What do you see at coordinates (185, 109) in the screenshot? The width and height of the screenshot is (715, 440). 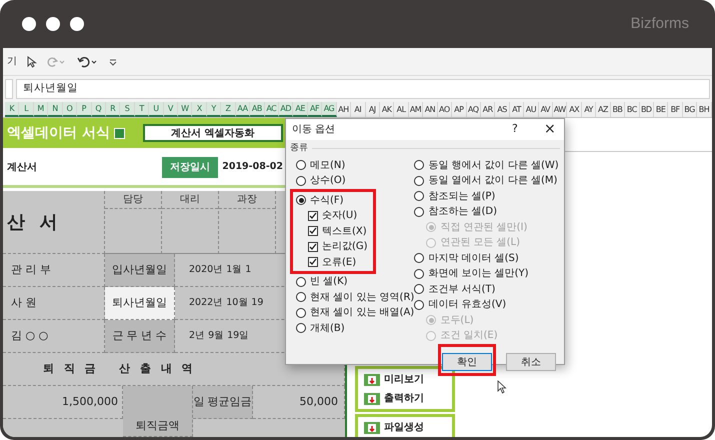 I see `column-header: W` at bounding box center [185, 109].